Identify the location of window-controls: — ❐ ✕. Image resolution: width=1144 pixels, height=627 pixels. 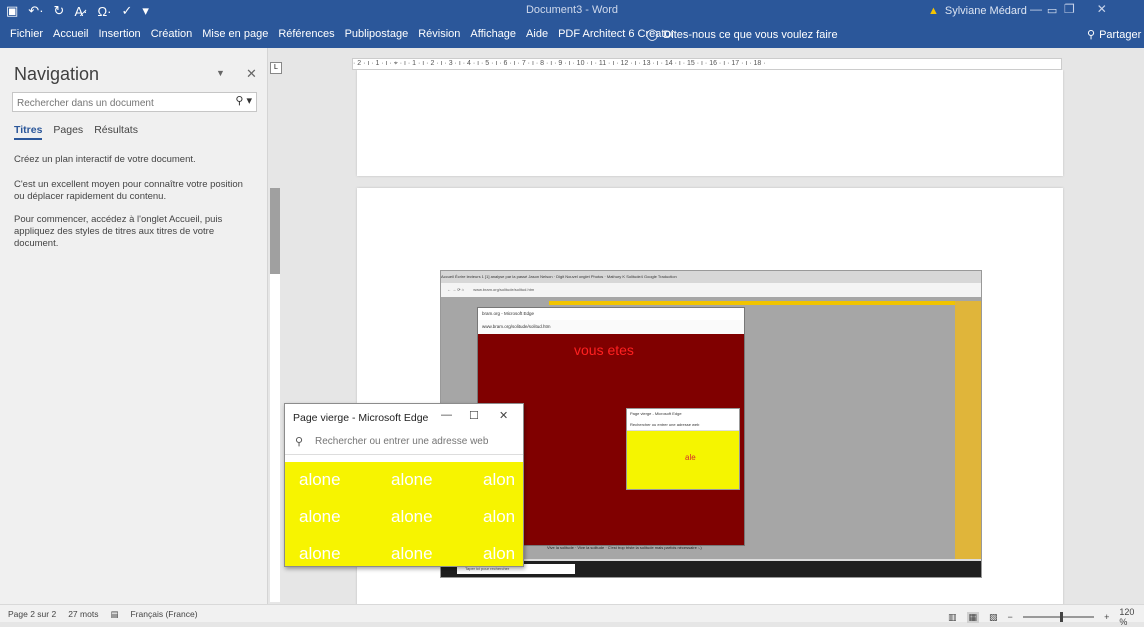
(1068, 9).